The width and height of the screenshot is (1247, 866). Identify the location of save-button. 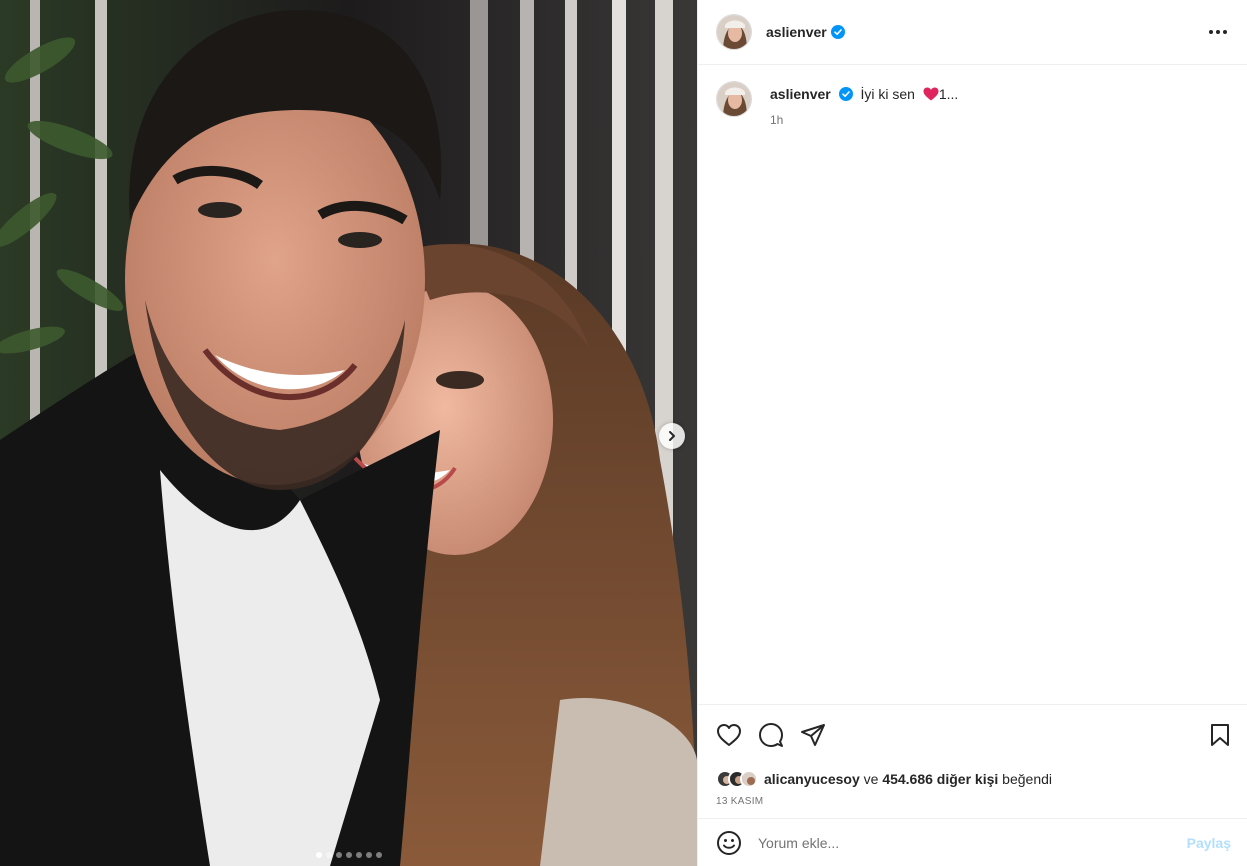
(1220, 735).